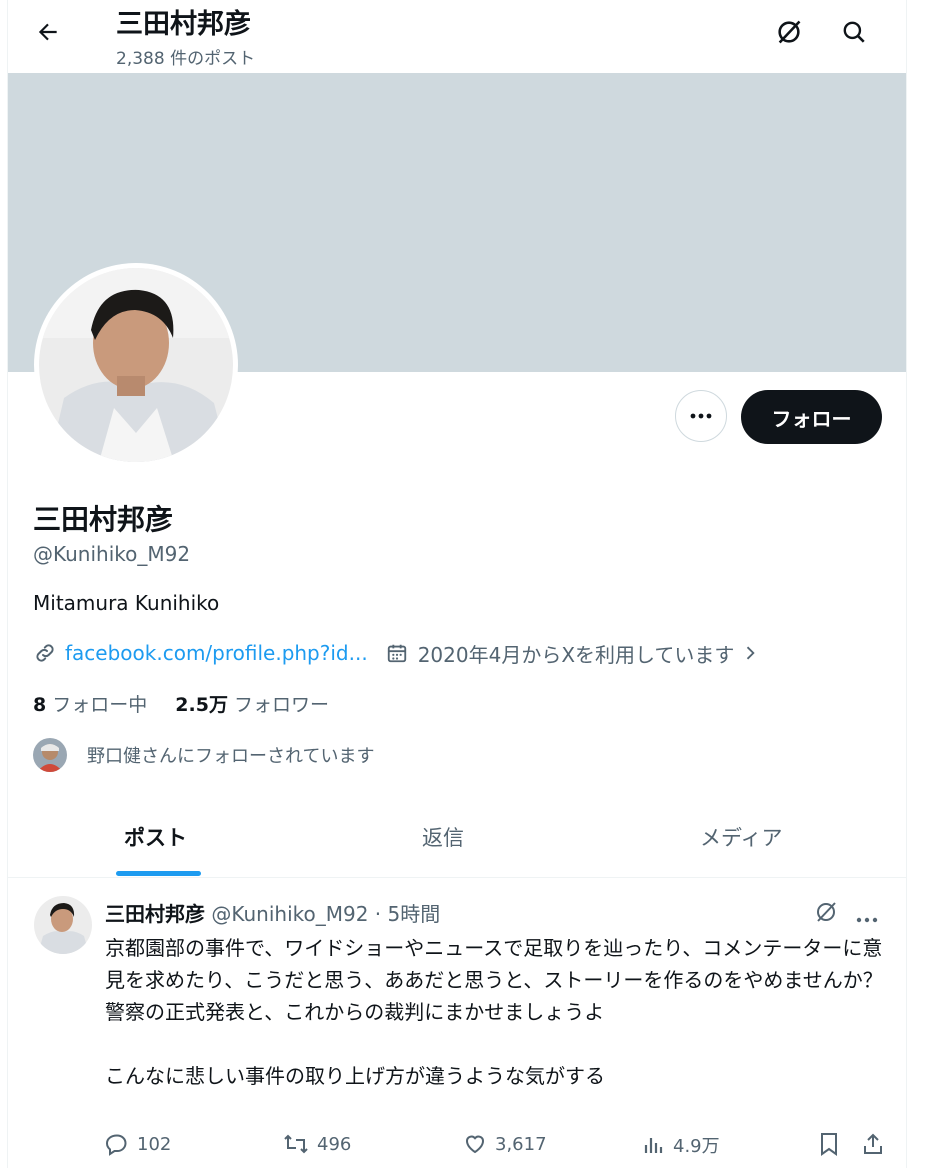 The width and height of the screenshot is (951, 1168). Describe the element at coordinates (696, 1146) in the screenshot. I see `views-count: 4.9万` at that location.